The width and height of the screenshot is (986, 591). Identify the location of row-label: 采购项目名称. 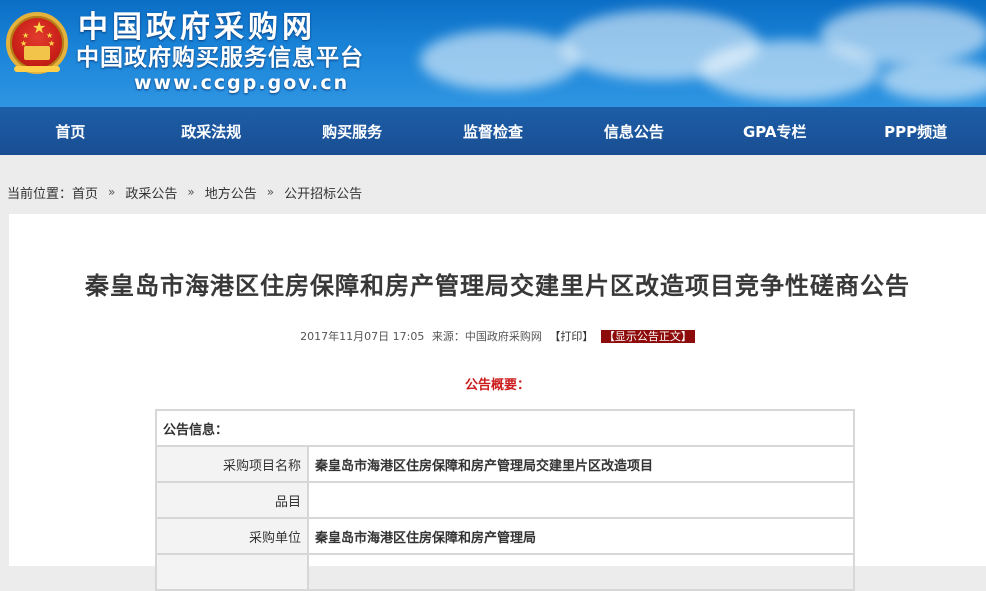
(232, 464).